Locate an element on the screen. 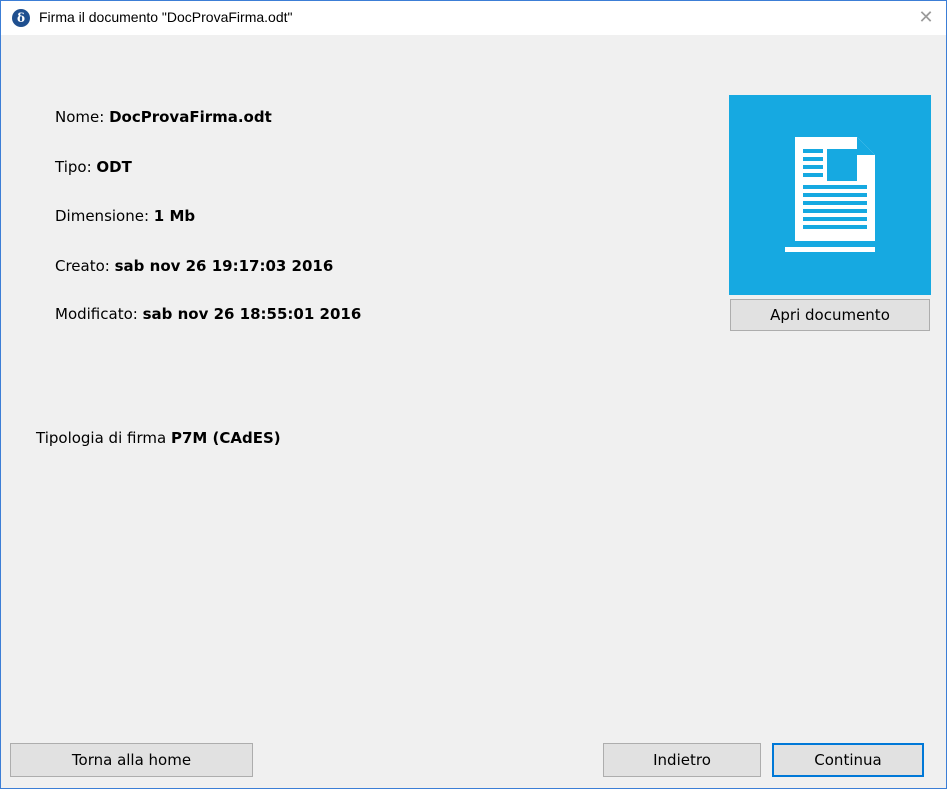  file-created-row: Creato: sab nov 26 19:17:03 2016 is located at coordinates (194, 266).